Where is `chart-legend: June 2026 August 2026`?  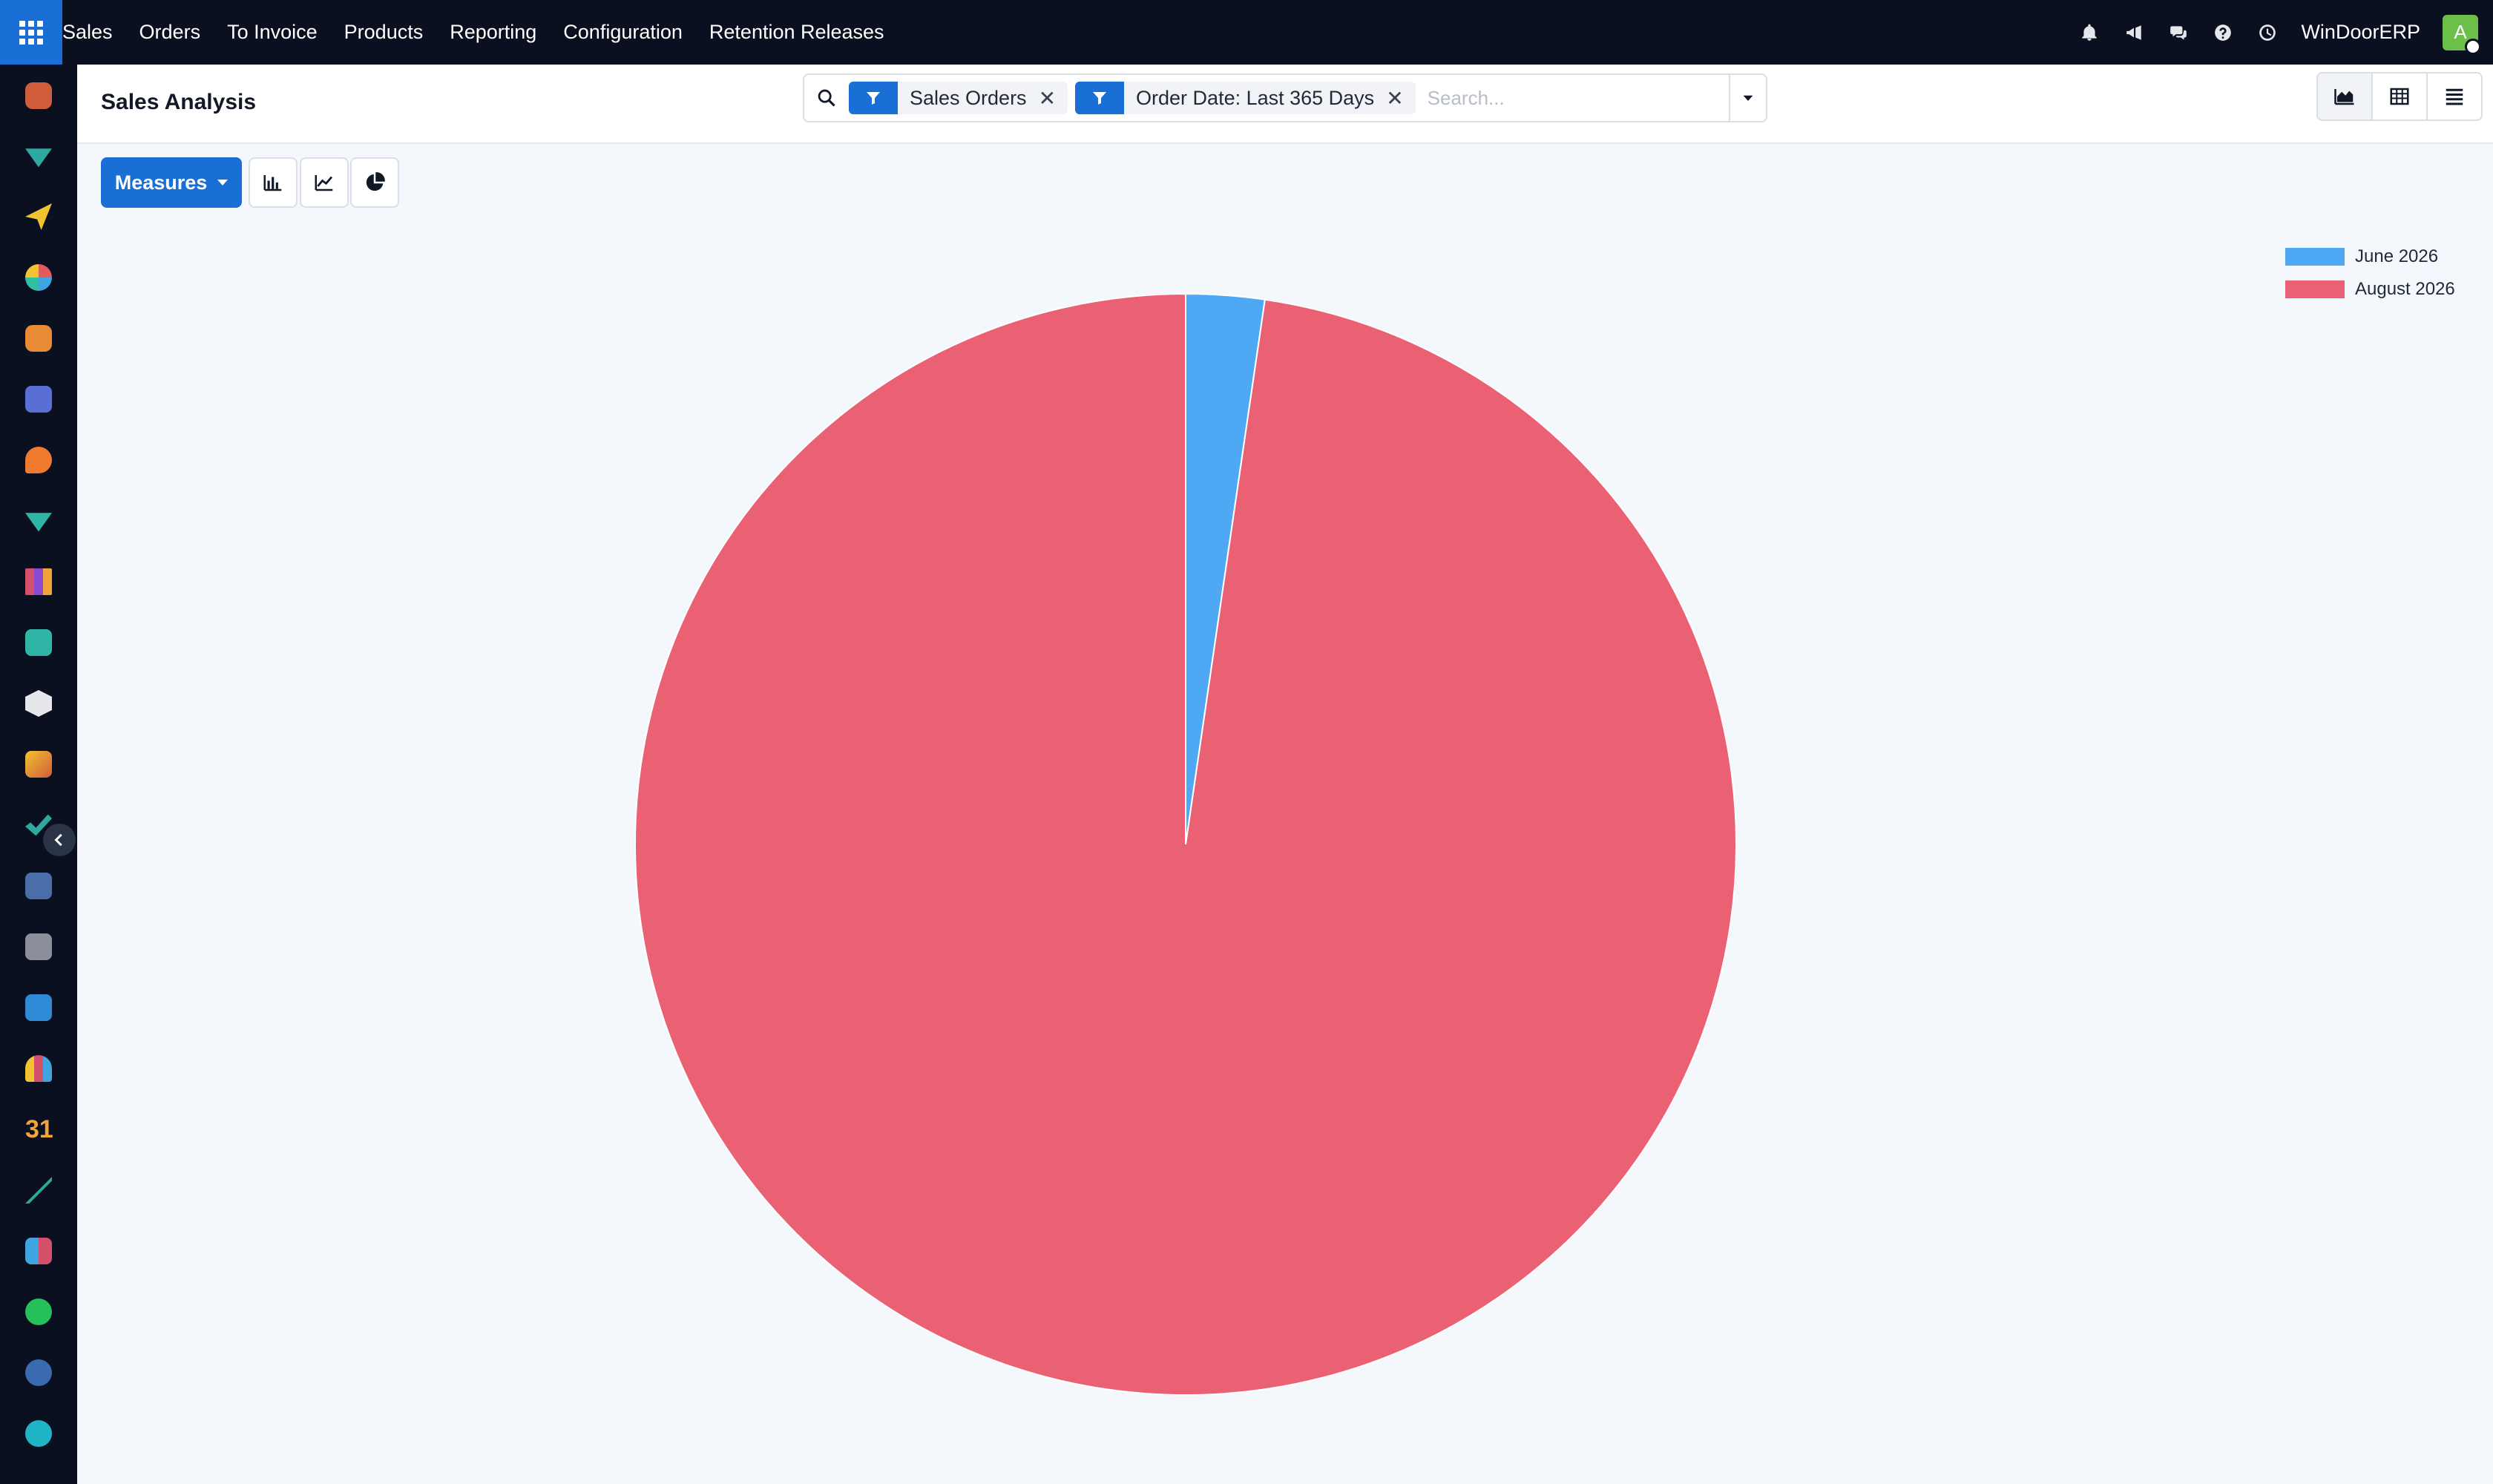 chart-legend: June 2026 August 2026 is located at coordinates (2370, 273).